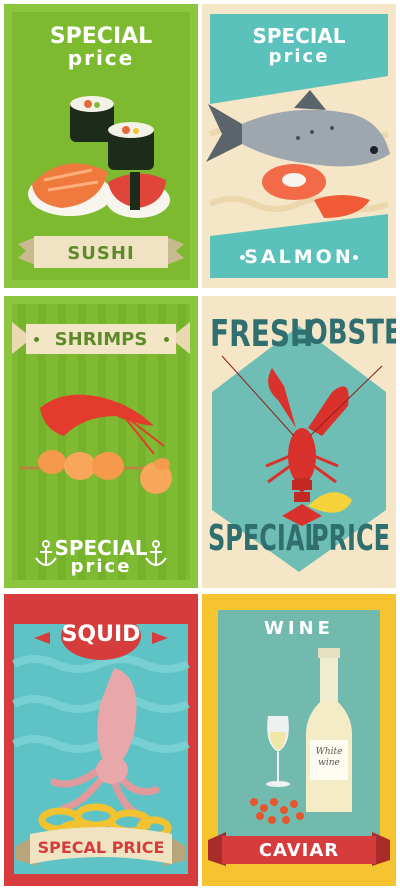  I want to click on wine-banner-label: CAVIAR, so click(299, 850).